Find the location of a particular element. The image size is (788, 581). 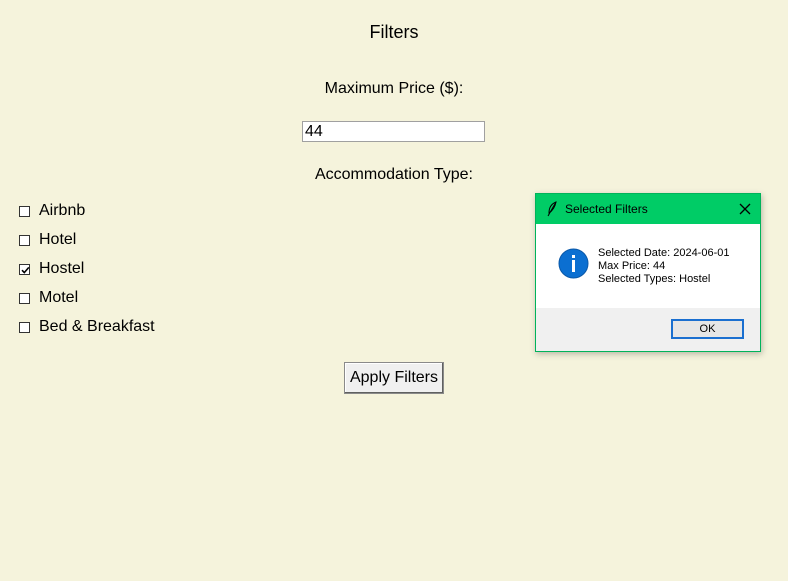

checkbox-hostel: Hostel is located at coordinates (51, 269).